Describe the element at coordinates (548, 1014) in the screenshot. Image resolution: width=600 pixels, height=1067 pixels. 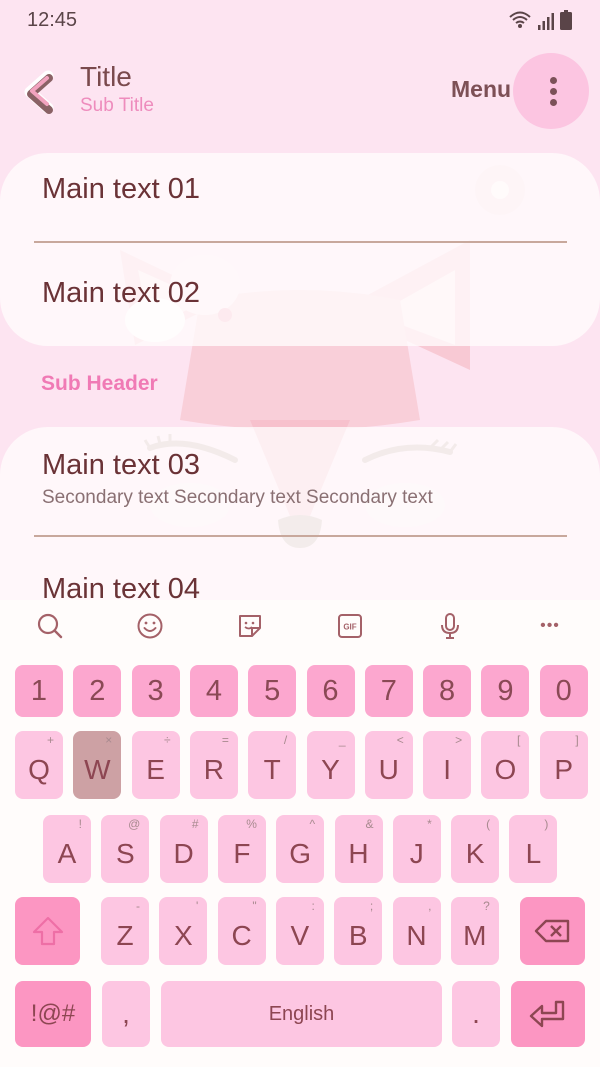
I see `enter-key` at that location.